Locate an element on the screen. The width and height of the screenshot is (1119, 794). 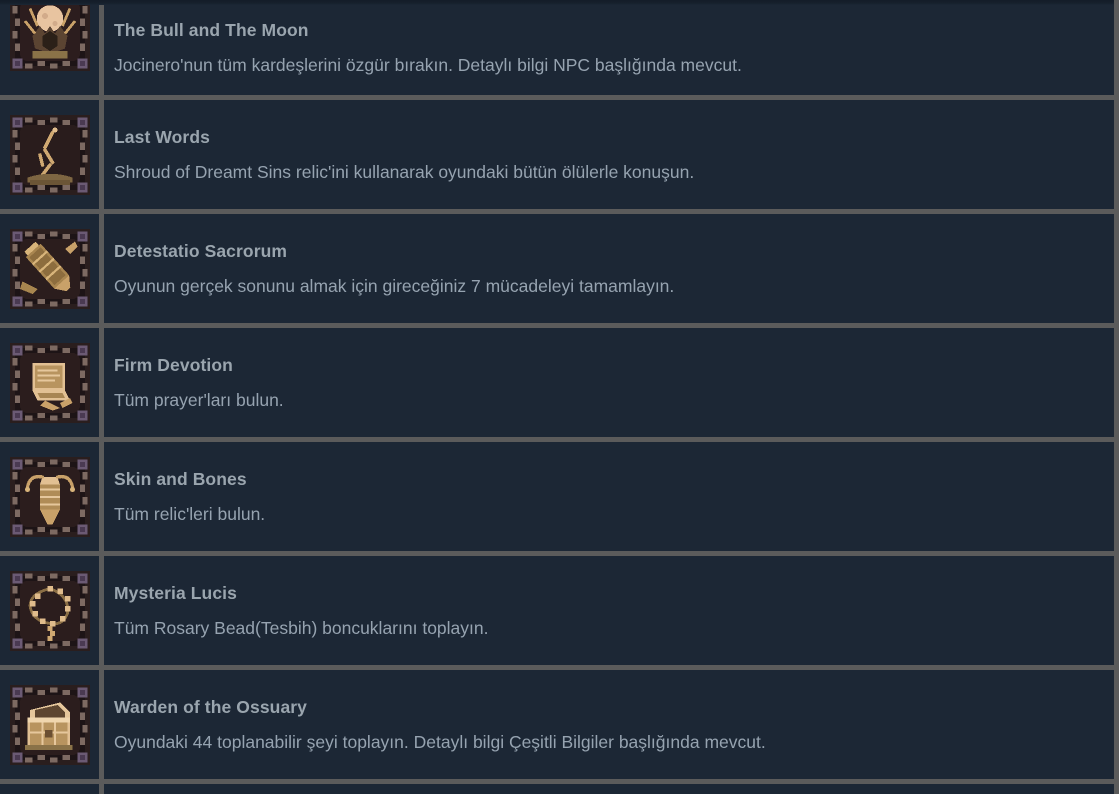
achievement-description: Tüm prayer'ları bulun. is located at coordinates (199, 400).